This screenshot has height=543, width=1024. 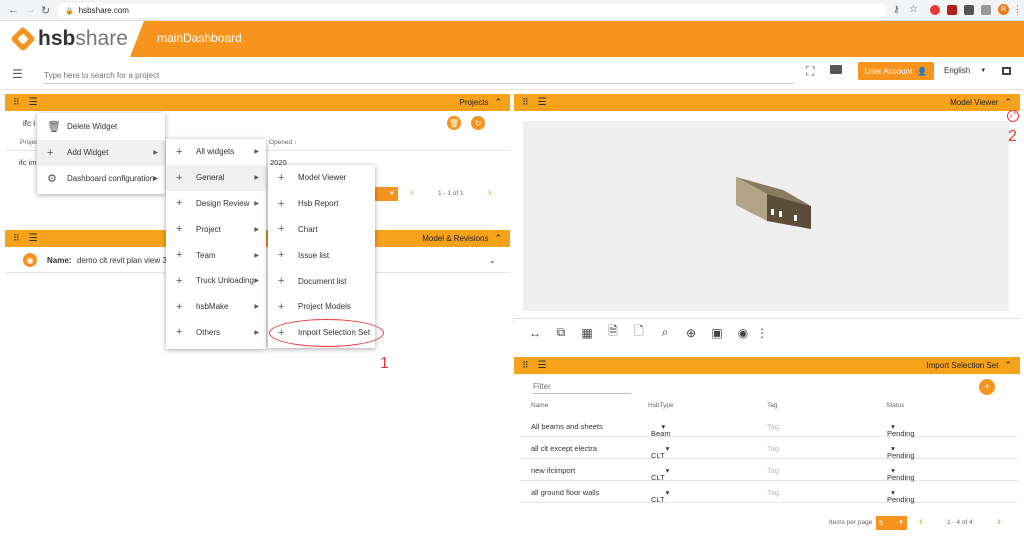 I want to click on user-account-button: User Account 👤, so click(x=896, y=71).